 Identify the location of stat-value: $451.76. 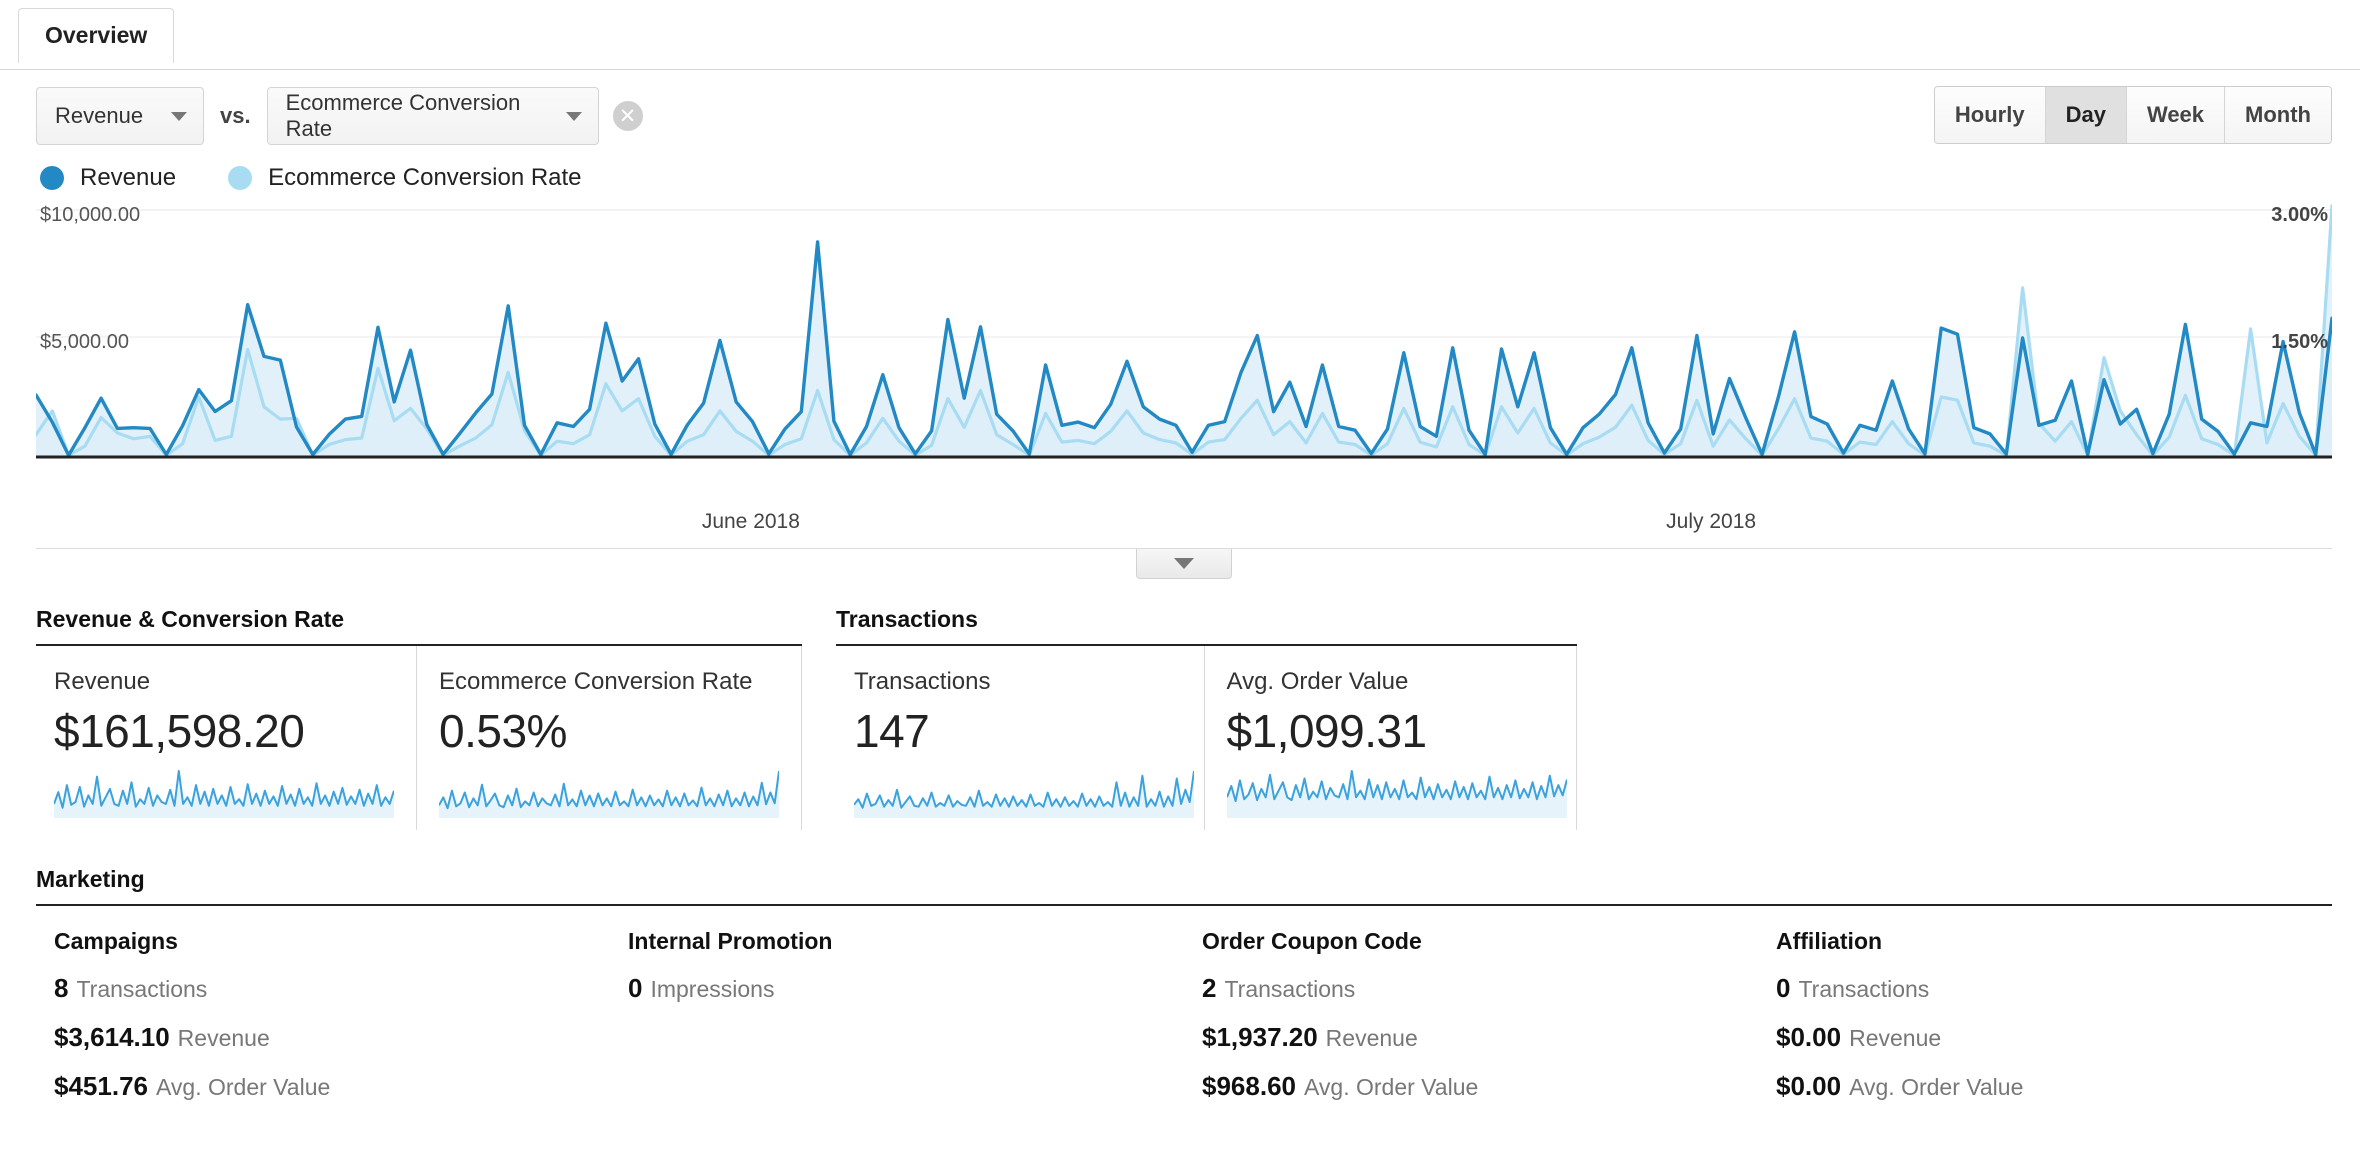
(101, 1086).